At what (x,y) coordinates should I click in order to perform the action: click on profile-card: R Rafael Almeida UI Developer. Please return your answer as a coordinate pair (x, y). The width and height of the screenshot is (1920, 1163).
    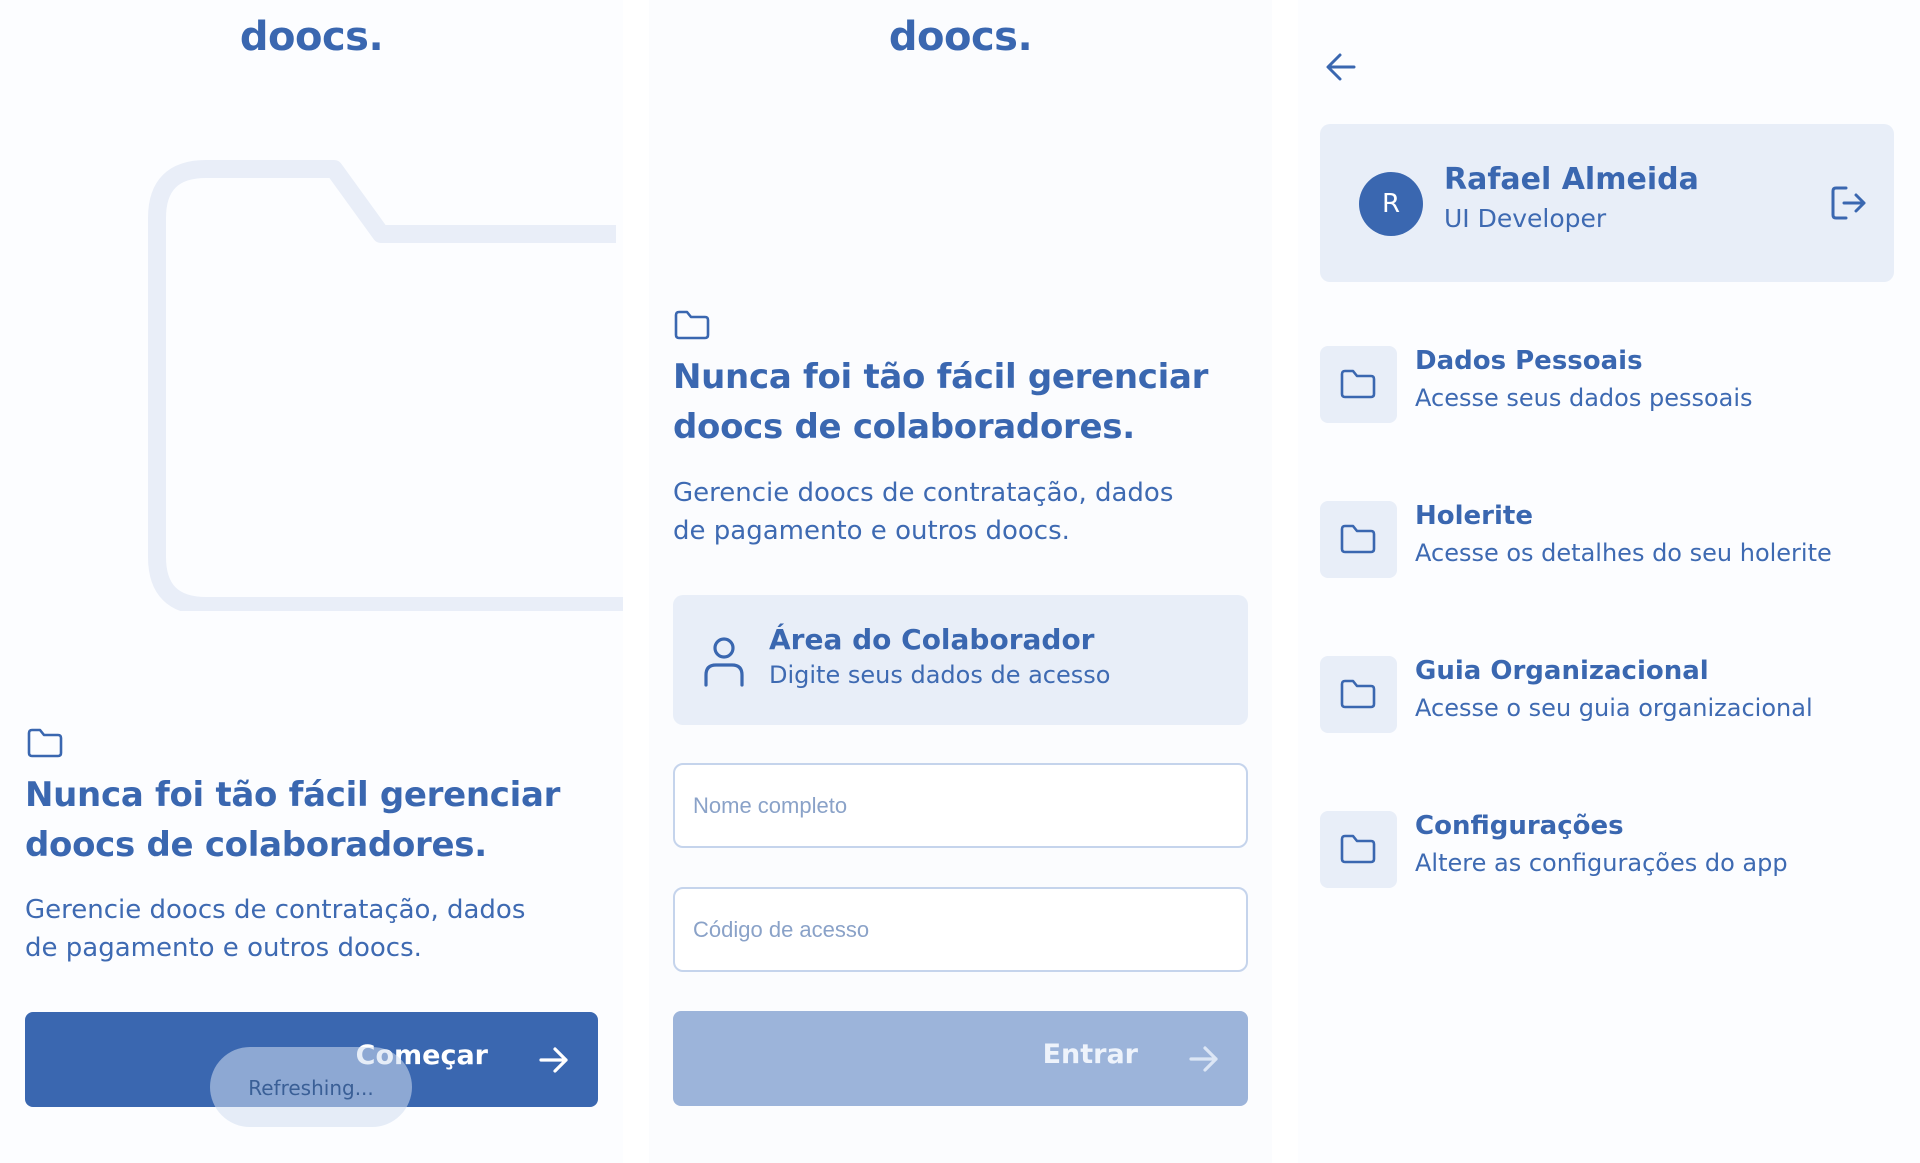
    Looking at the image, I should click on (1607, 203).